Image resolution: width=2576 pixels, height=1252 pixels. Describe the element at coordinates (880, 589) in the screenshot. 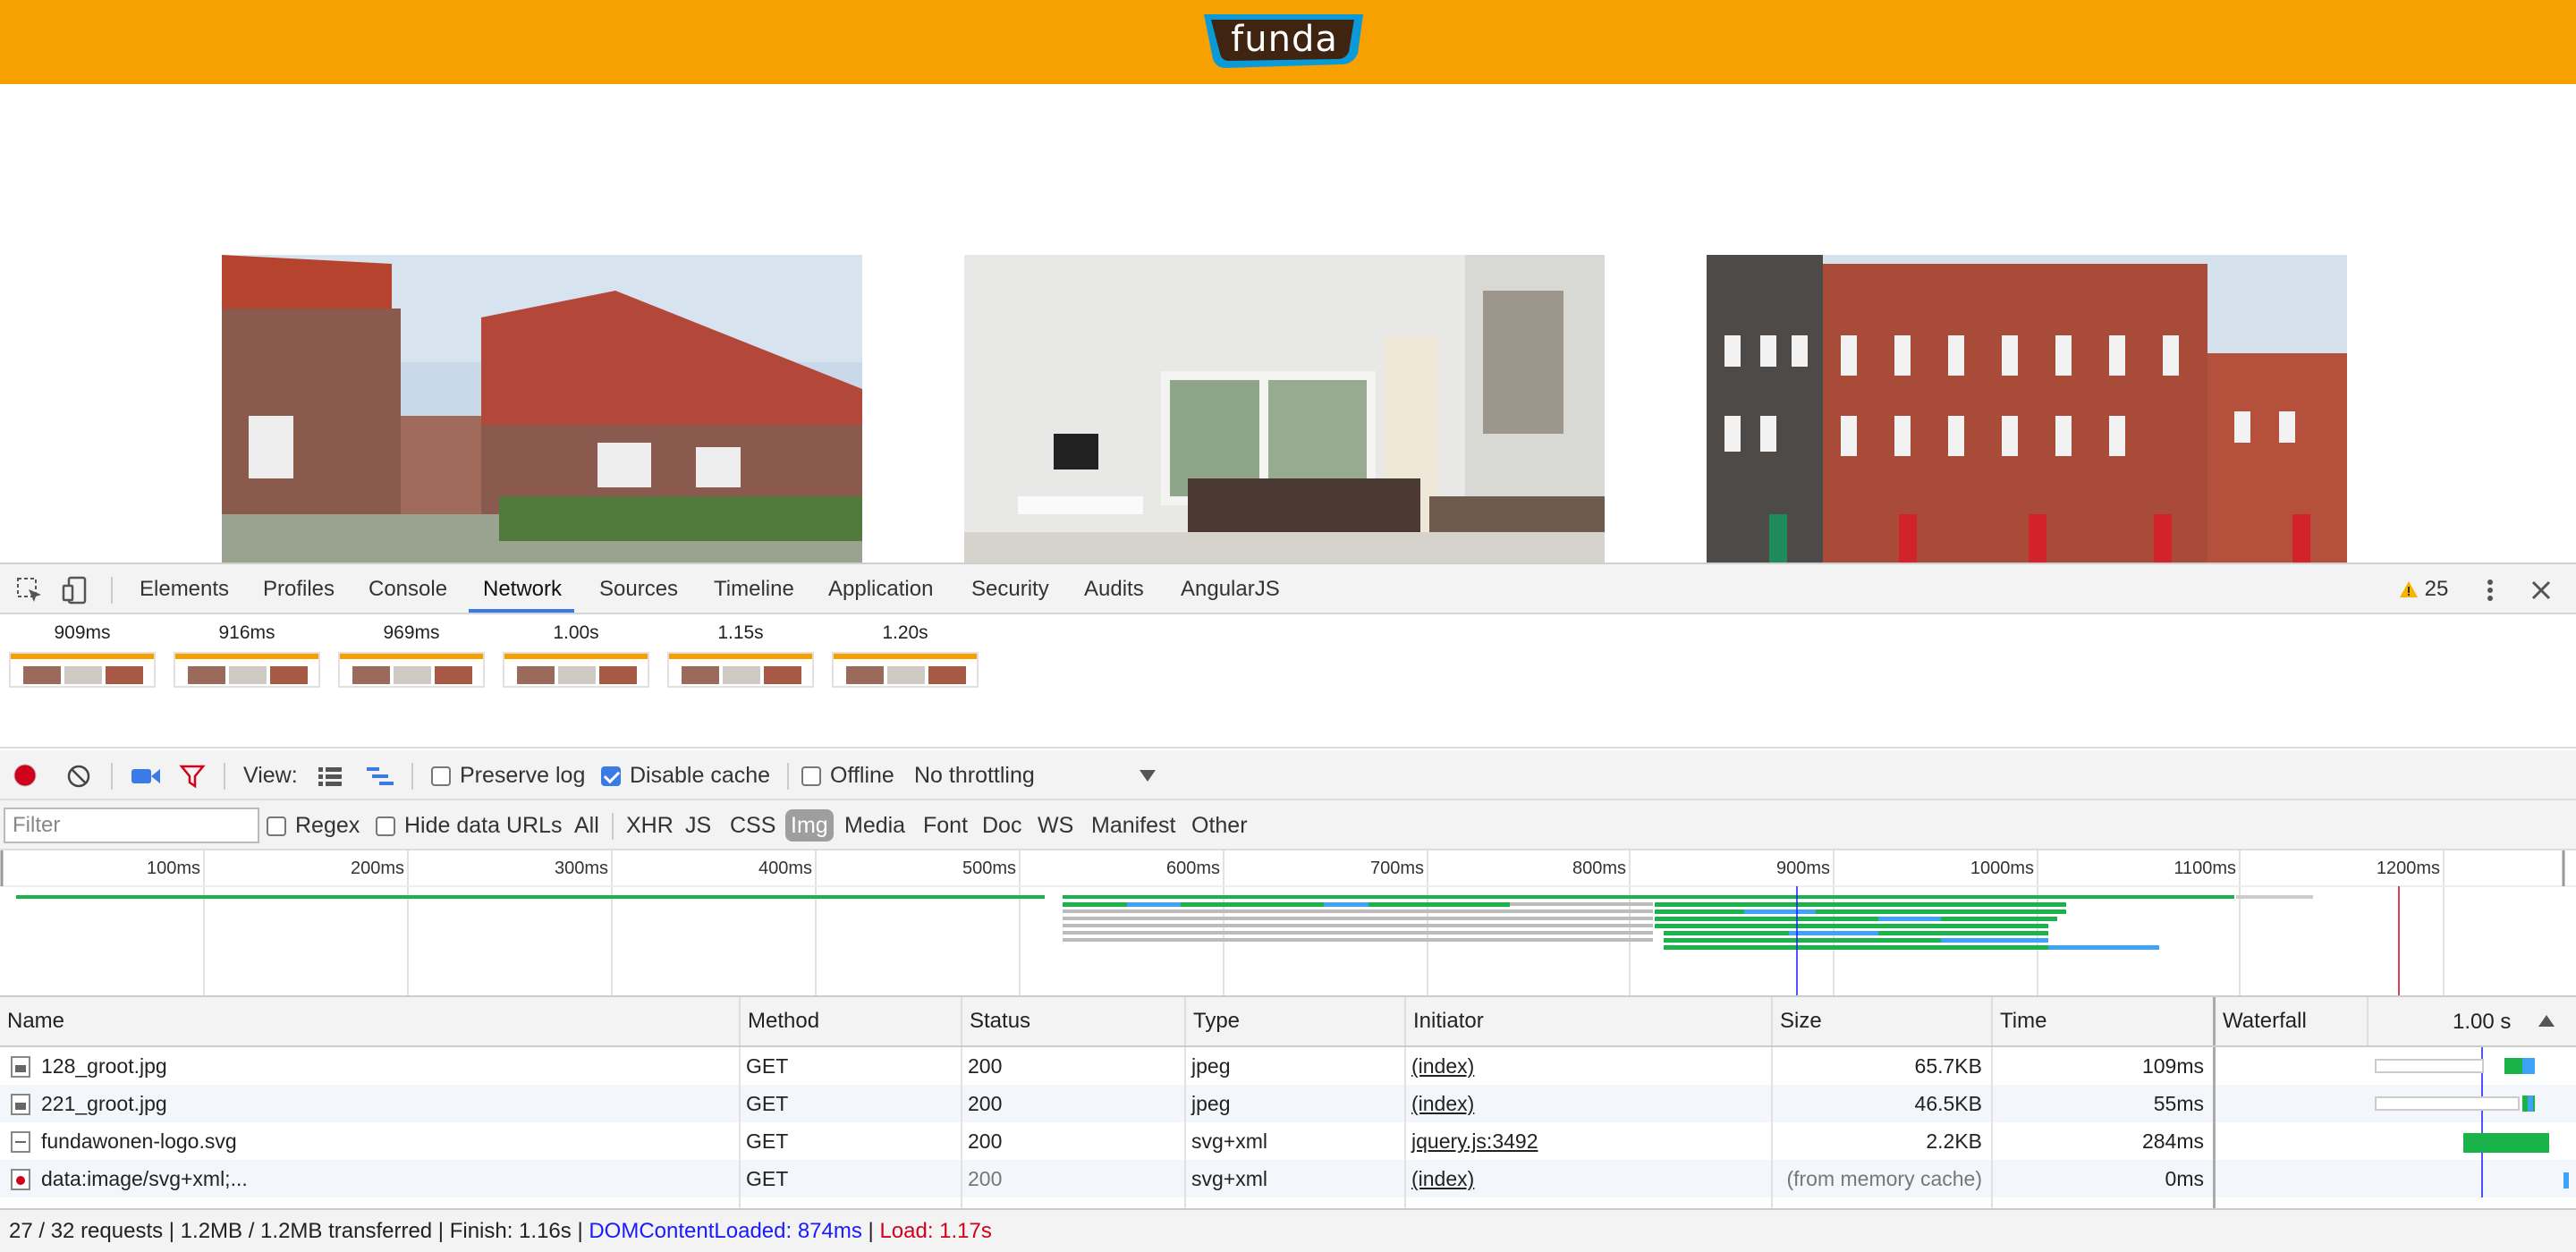

I see `tab-application: Application` at that location.